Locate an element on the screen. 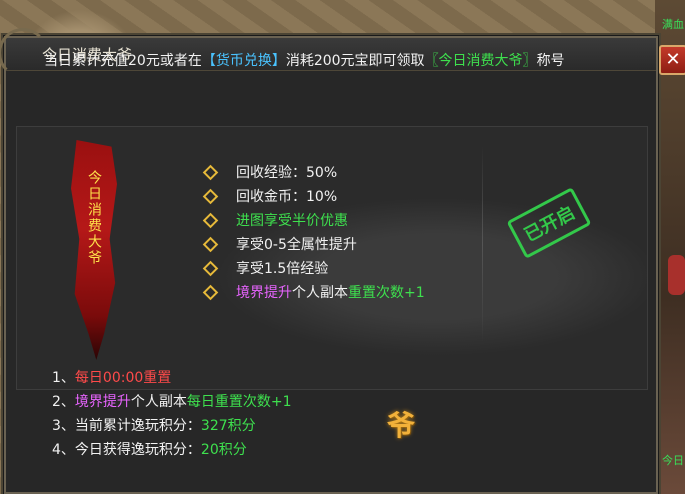 The width and height of the screenshot is (685, 494). perk-item: 境界提升 个人副本 重置次数+1 is located at coordinates (313, 292).